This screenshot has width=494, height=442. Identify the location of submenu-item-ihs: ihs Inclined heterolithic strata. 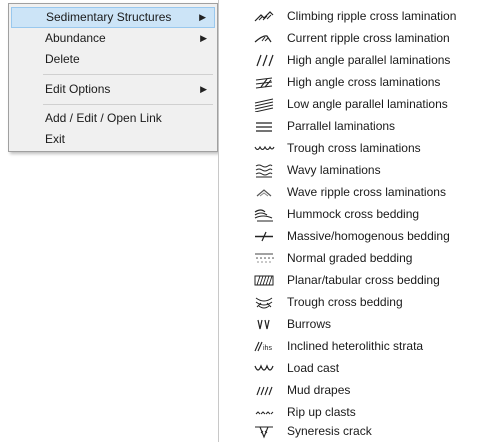
(356, 346).